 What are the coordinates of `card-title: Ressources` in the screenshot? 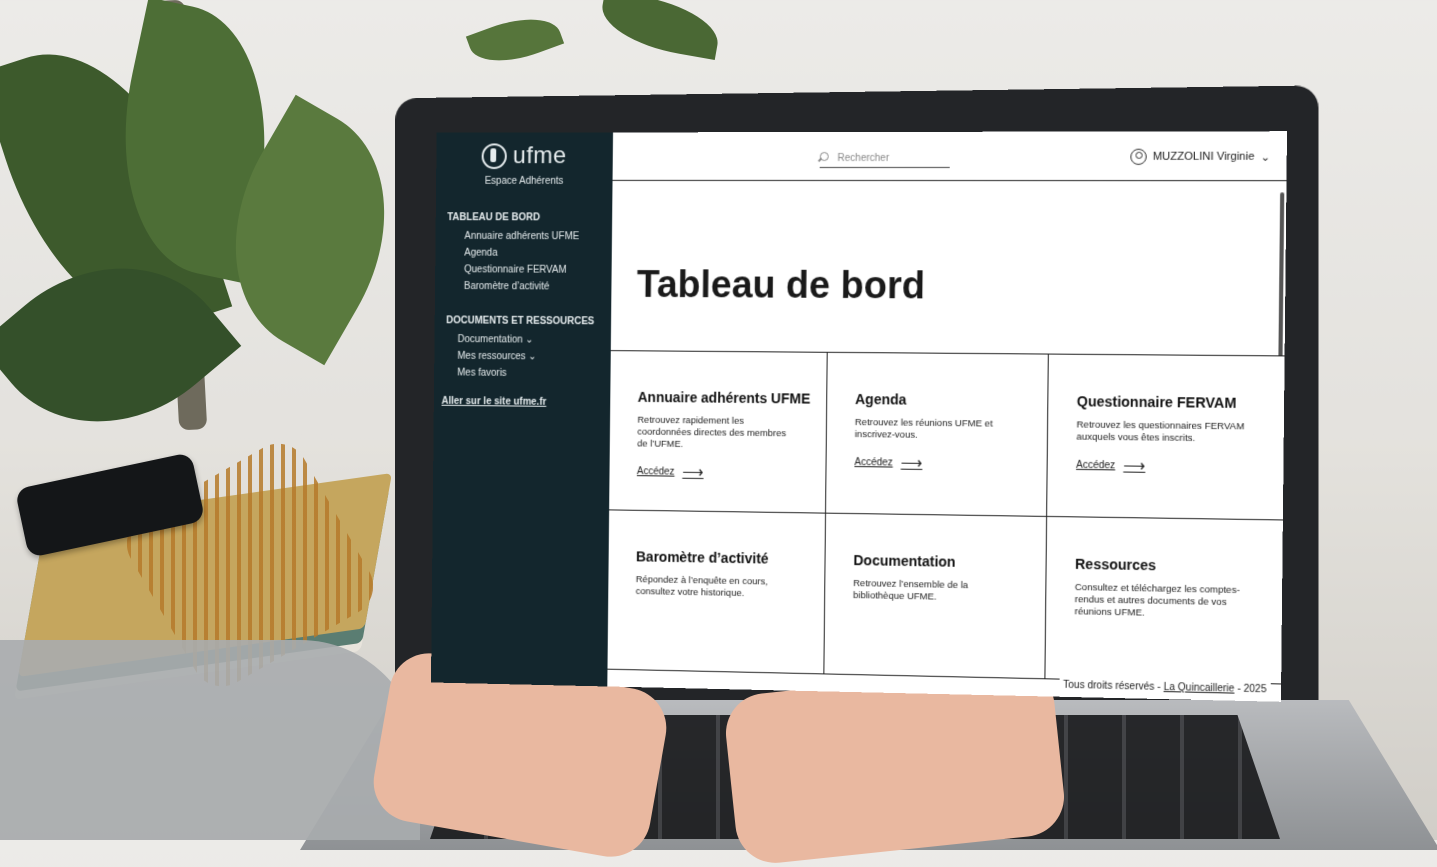 It's located at (1178, 566).